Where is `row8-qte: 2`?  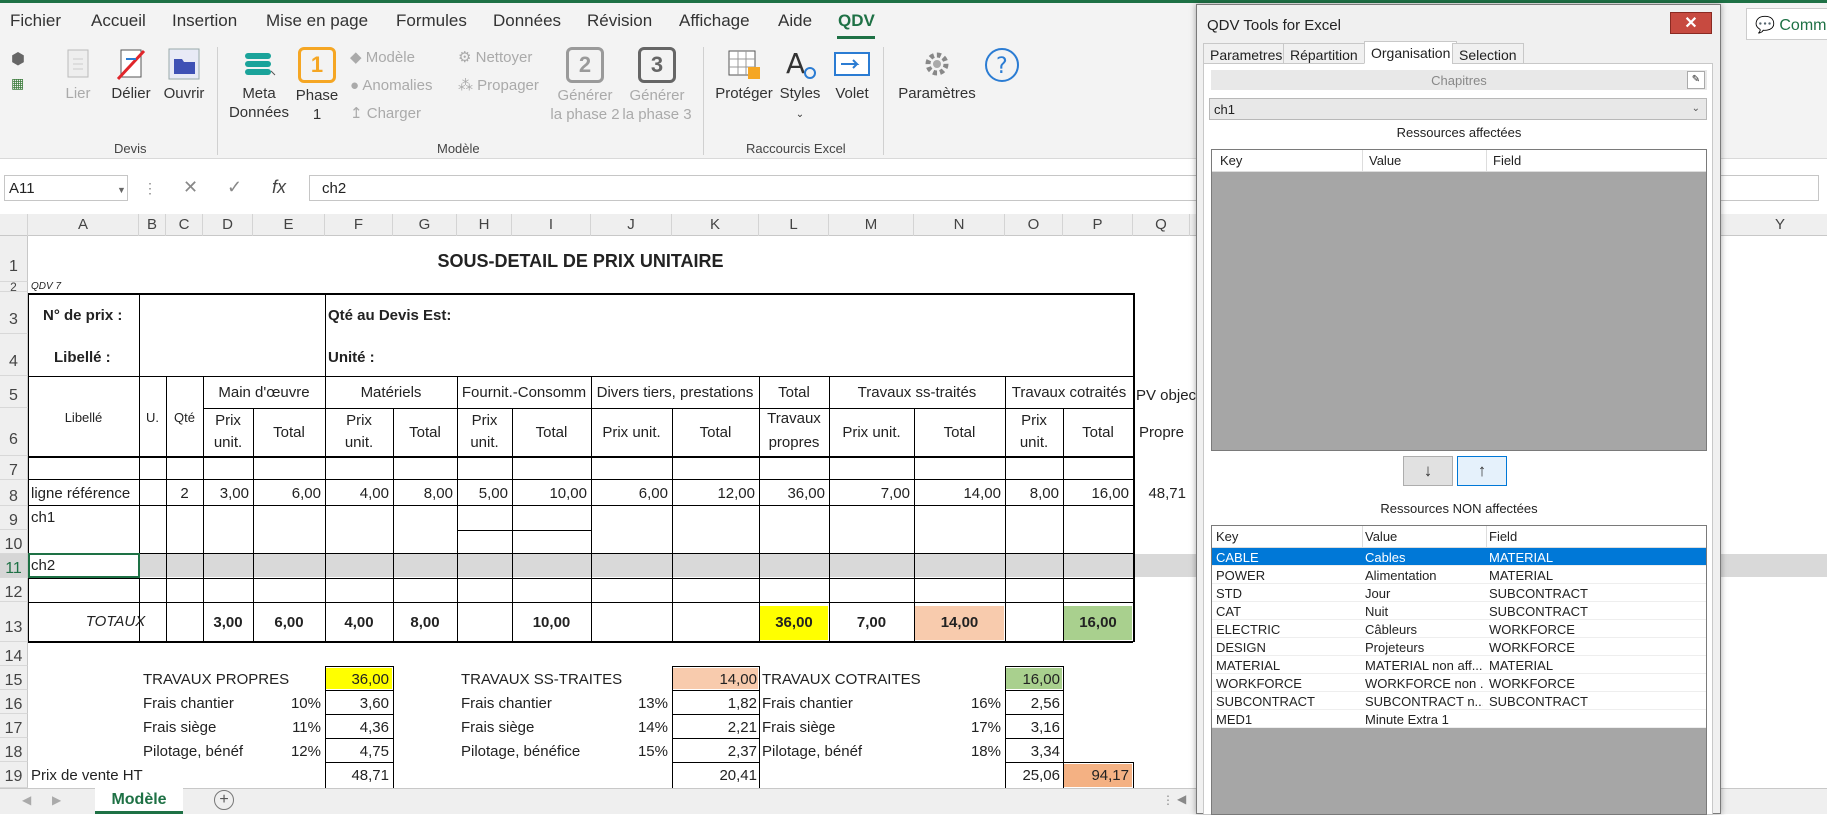 row8-qte: 2 is located at coordinates (184, 493).